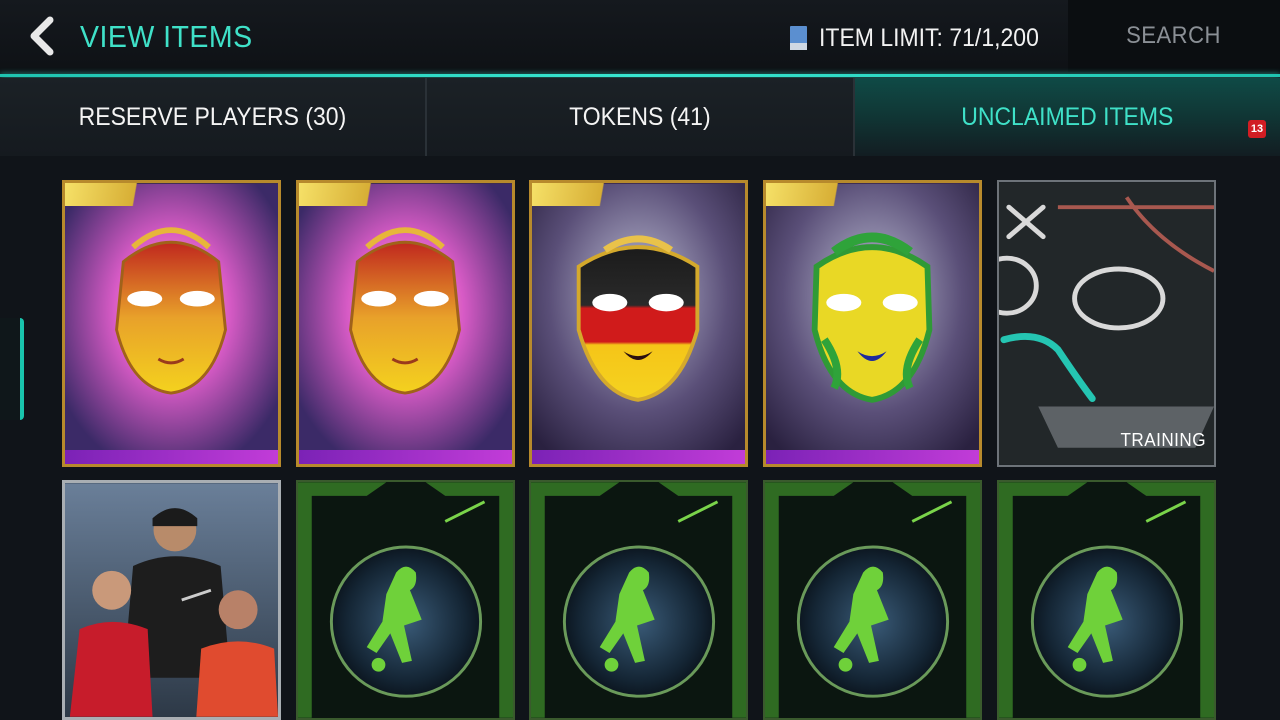 Image resolution: width=1280 pixels, height=720 pixels. I want to click on back-button, so click(42, 36).